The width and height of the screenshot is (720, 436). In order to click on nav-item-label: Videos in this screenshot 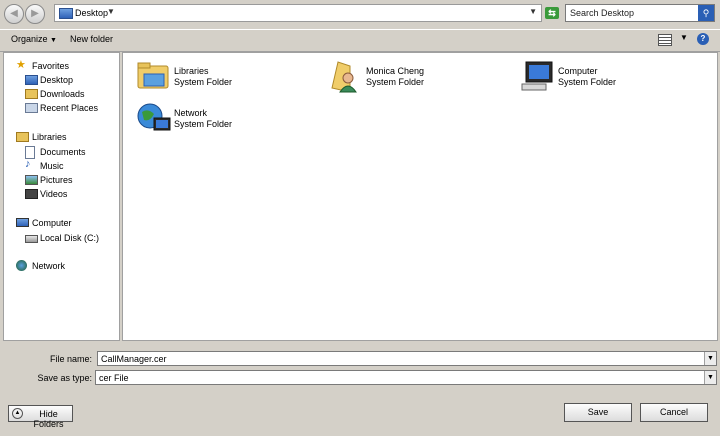, I will do `click(54, 194)`.